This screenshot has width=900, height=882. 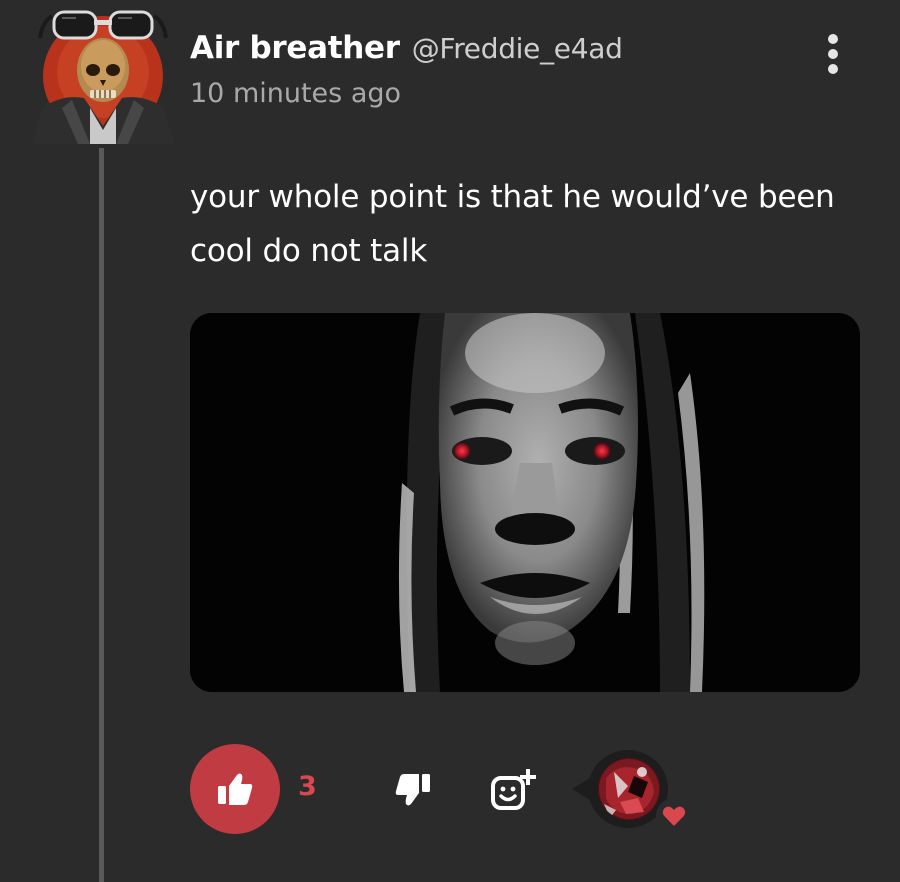 I want to click on thumbs-up-icon, so click(x=235, y=789).